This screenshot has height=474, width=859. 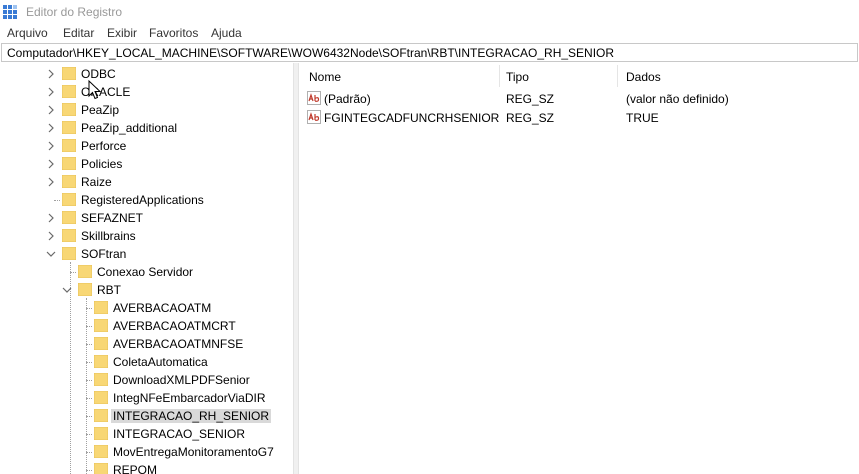 What do you see at coordinates (642, 118) in the screenshot?
I see `value-data: TRUE` at bounding box center [642, 118].